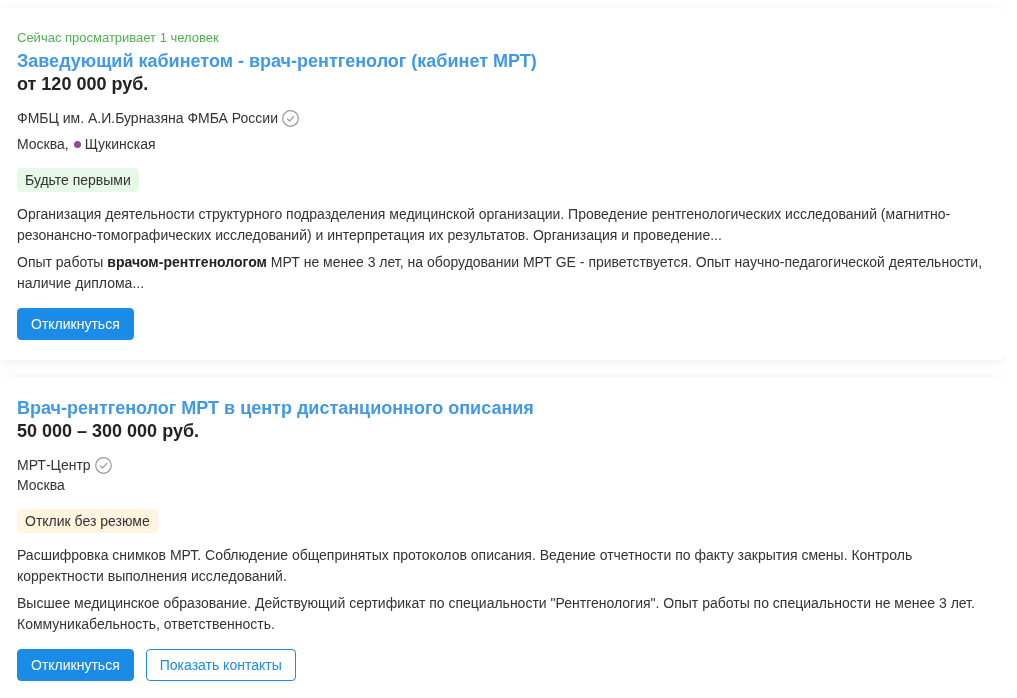 This screenshot has width=1017, height=698. I want to click on city-text: Москва,, so click(43, 144).